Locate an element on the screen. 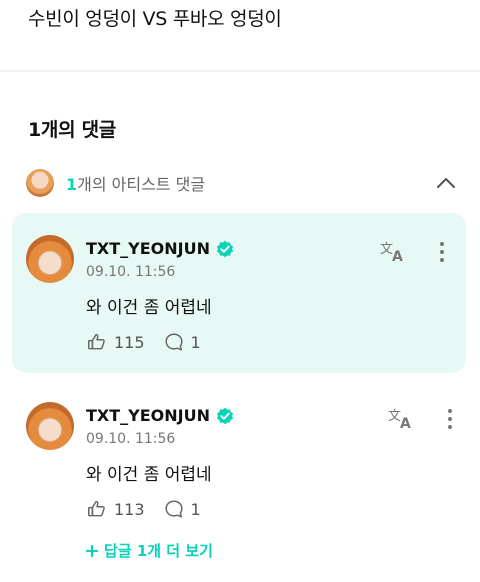  like-count: 115 is located at coordinates (129, 342).